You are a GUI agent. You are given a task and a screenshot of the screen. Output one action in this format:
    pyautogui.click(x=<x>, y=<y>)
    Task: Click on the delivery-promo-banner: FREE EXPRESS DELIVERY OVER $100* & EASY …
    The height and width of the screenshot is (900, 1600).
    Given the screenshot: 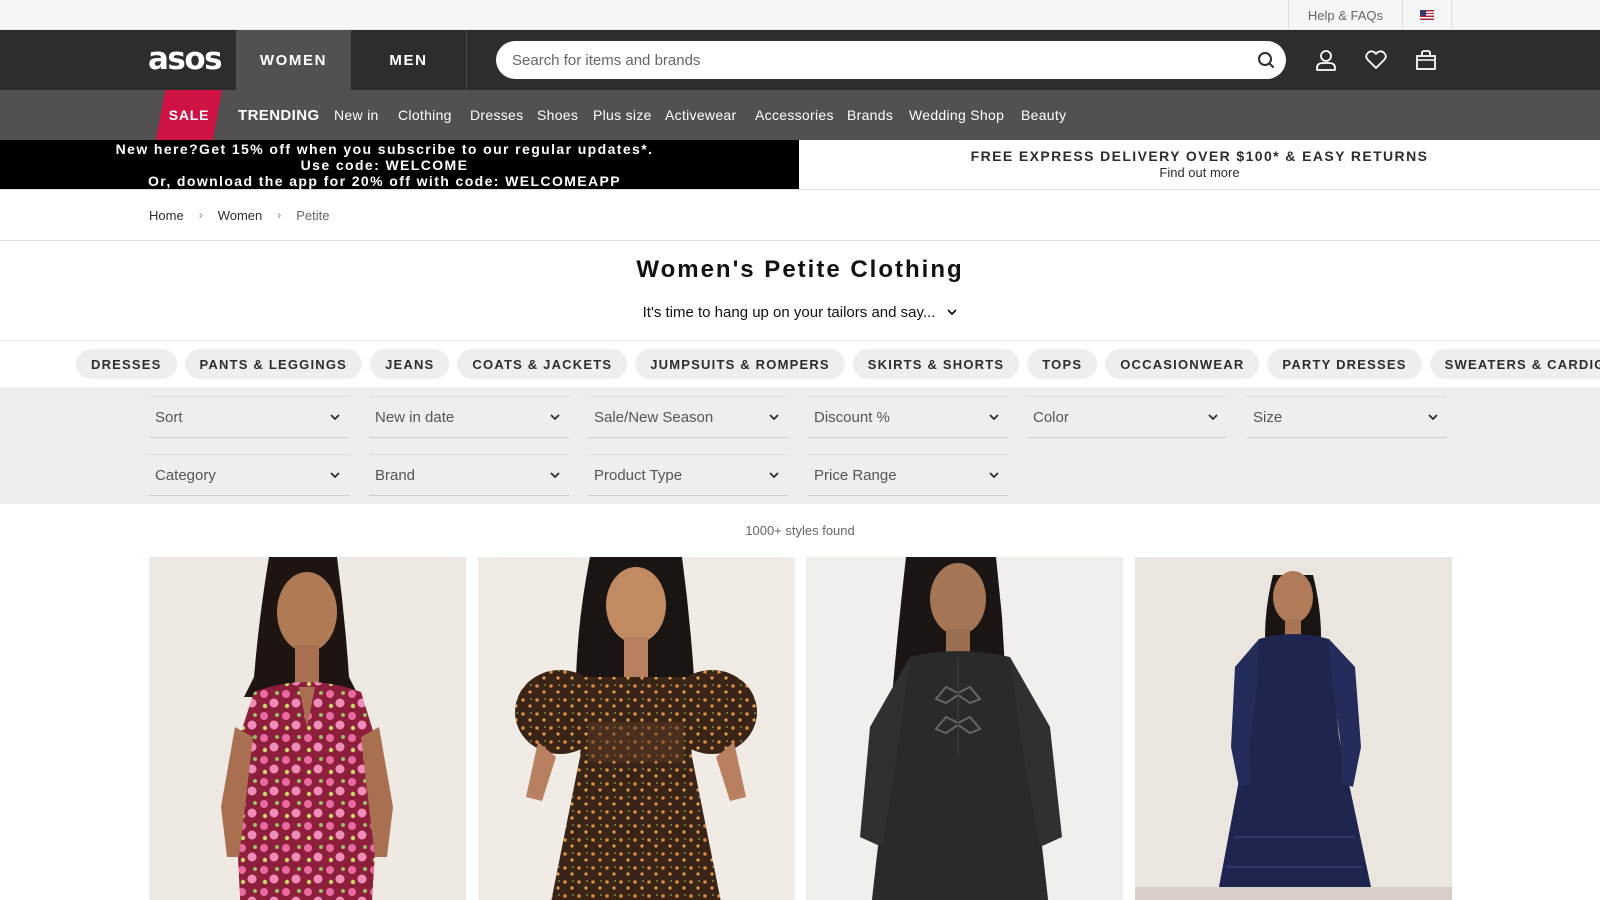 What is the action you would take?
    pyautogui.click(x=1199, y=164)
    